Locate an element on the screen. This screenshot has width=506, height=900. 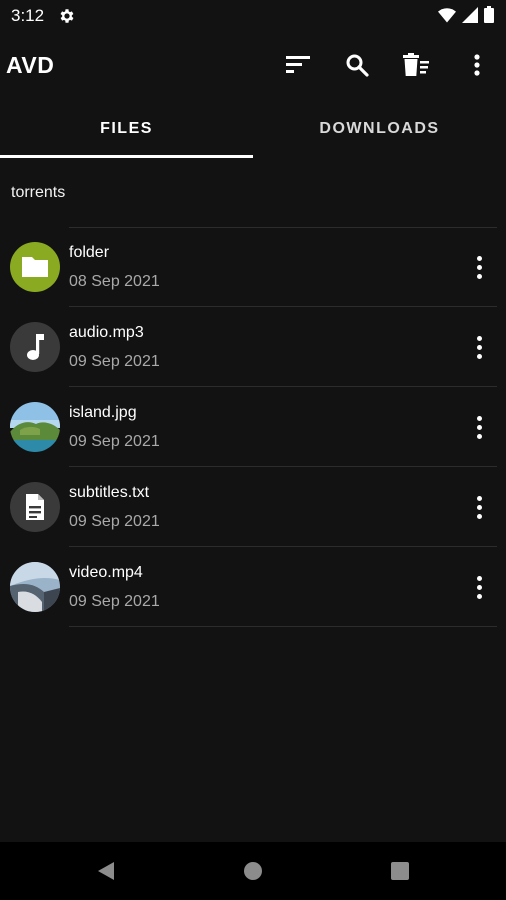
folder-icon is located at coordinates (35, 267).